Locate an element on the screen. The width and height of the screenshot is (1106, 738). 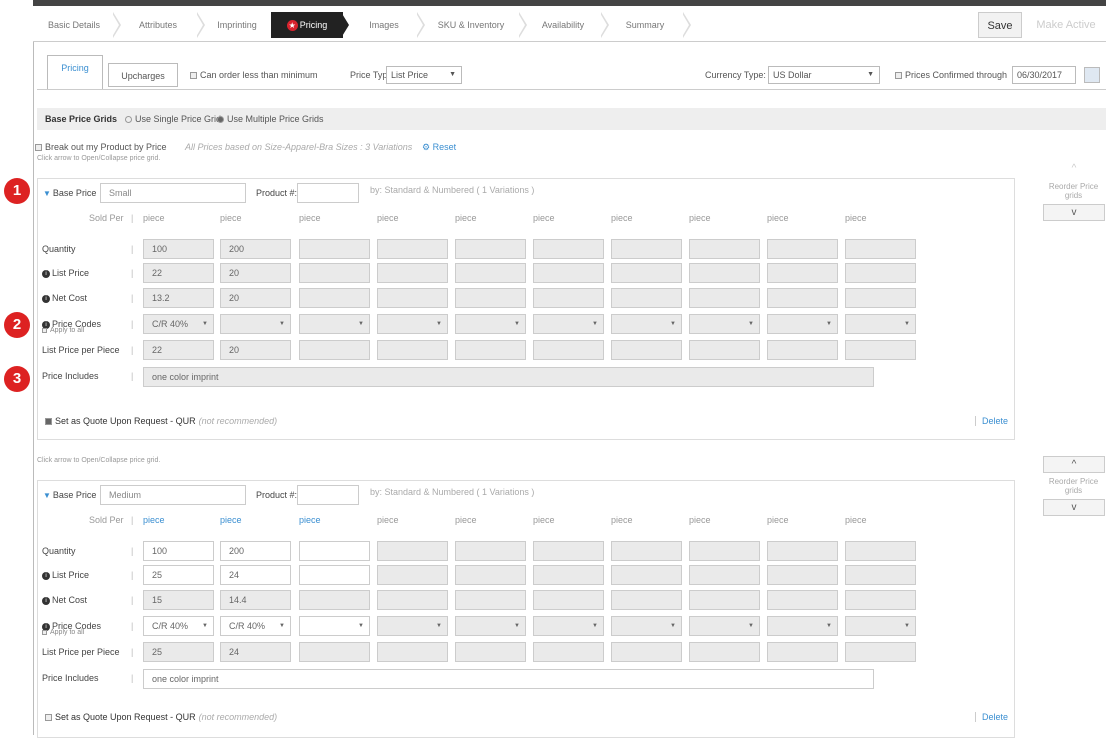
cell-net-cost: 14.4 is located at coordinates (255, 600).